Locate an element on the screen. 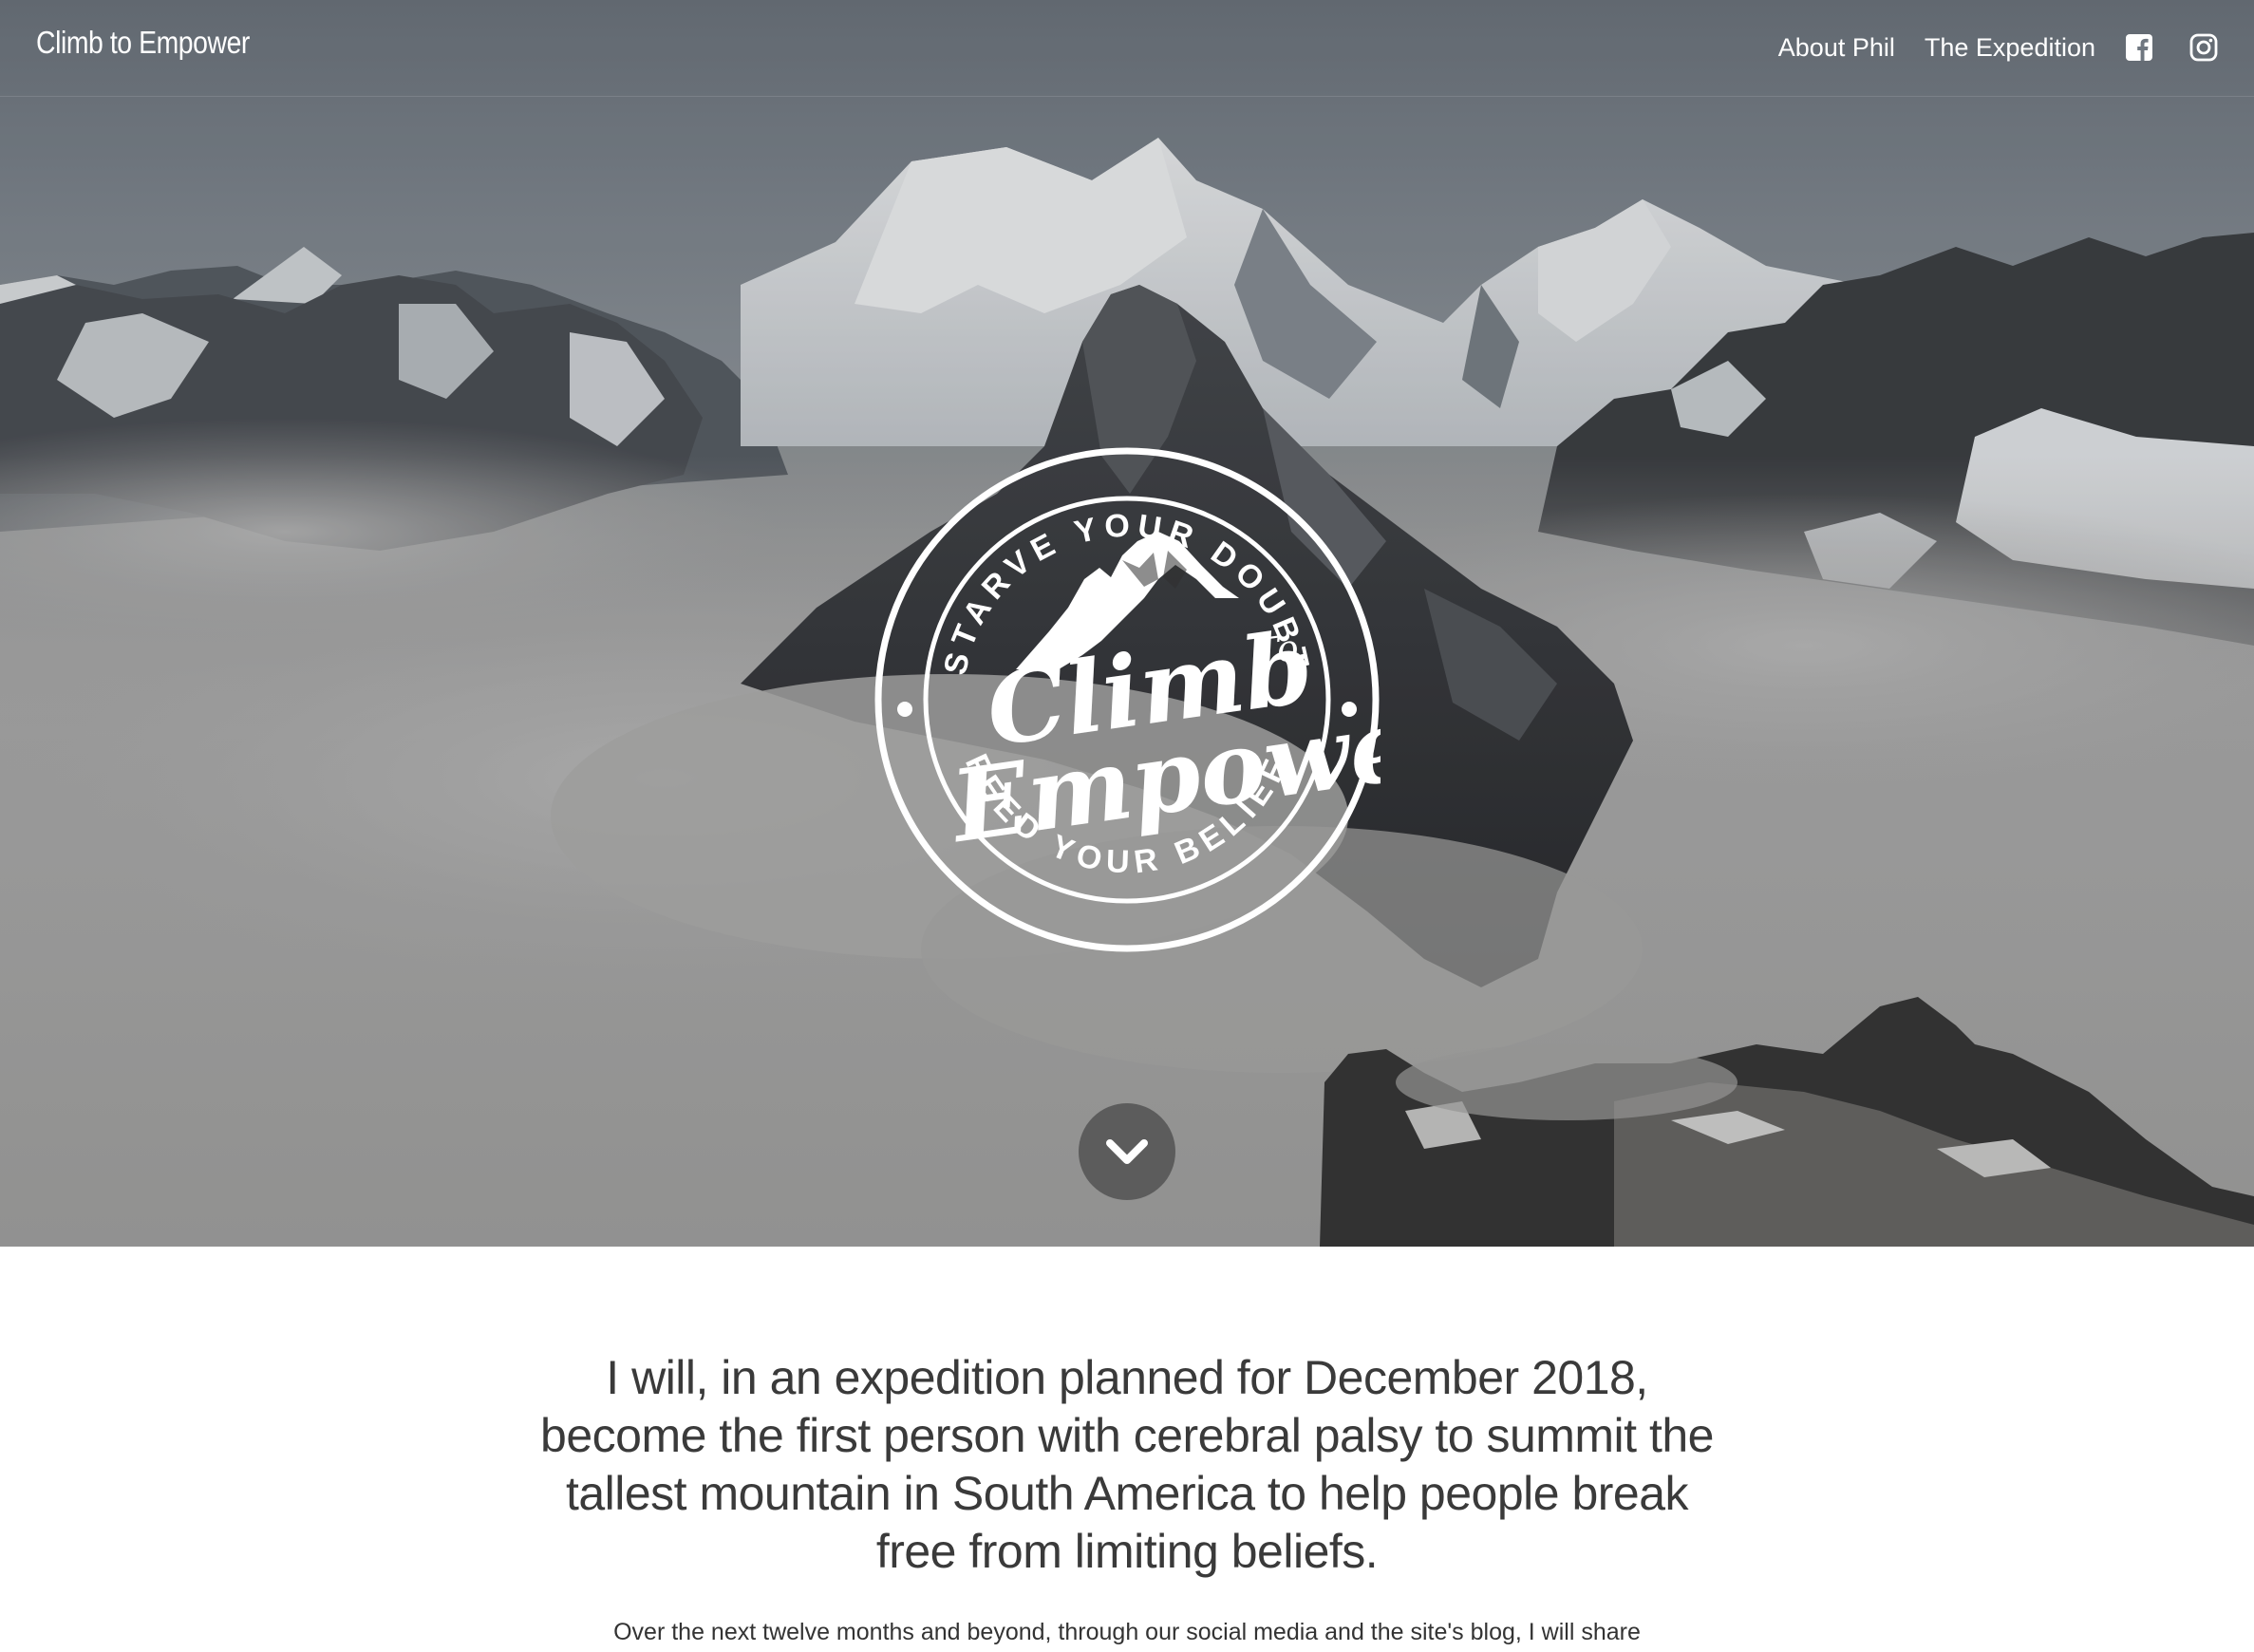 The height and width of the screenshot is (1652, 2254). scroll-down-button is located at coordinates (1127, 1151).